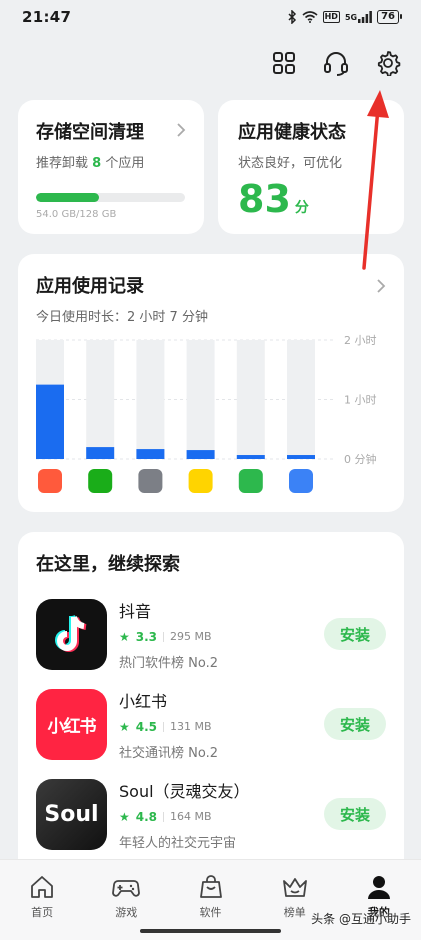  What do you see at coordinates (294, 887) in the screenshot?
I see `crown-icon` at bounding box center [294, 887].